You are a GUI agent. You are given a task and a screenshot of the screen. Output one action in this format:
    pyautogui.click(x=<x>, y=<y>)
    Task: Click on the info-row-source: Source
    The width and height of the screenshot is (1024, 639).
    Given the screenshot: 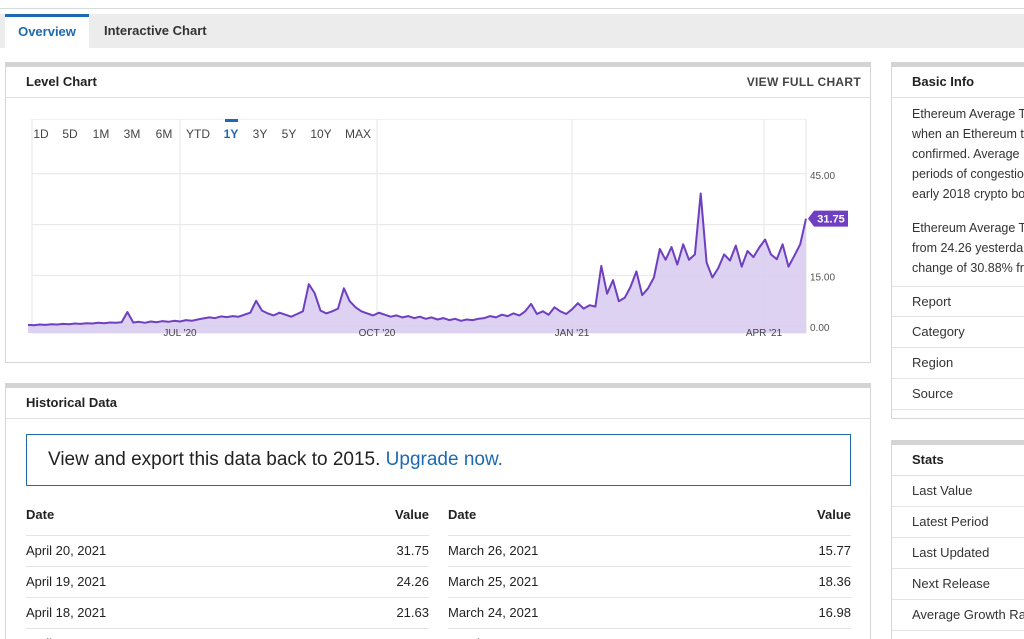 What is the action you would take?
    pyautogui.click(x=958, y=394)
    